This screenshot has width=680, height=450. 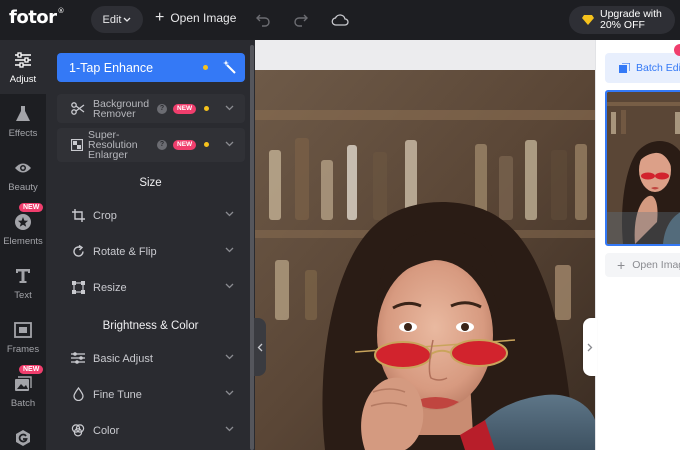 I want to click on edit-menu-button: Edit, so click(x=117, y=19).